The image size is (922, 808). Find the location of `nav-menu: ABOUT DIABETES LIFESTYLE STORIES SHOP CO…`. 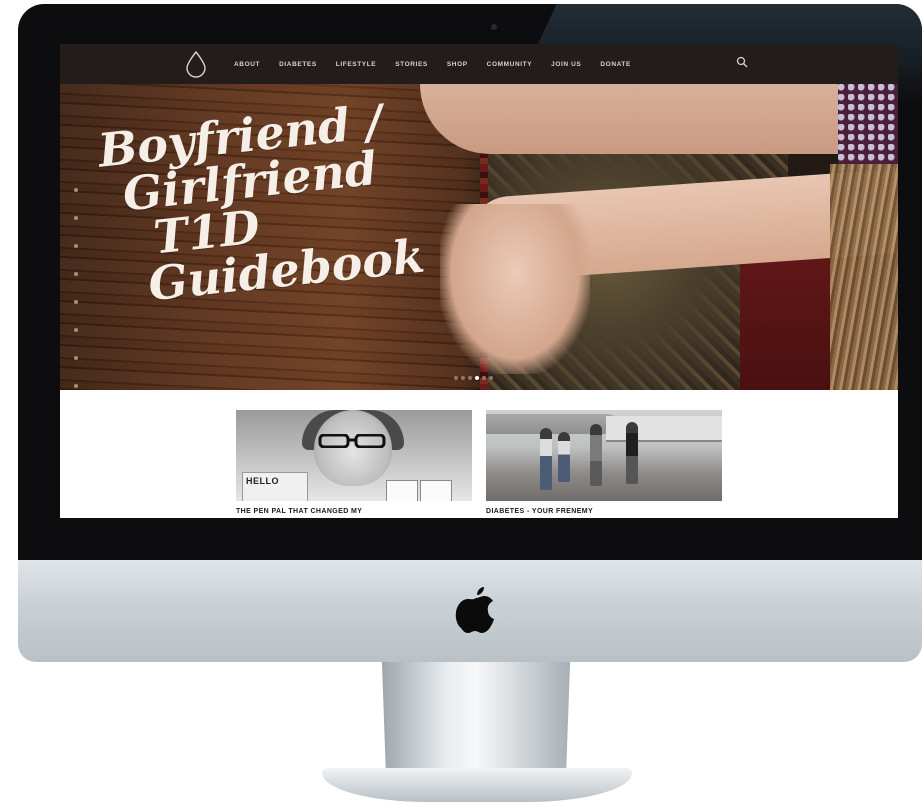

nav-menu: ABOUT DIABETES LIFESTYLE STORIES SHOP CO… is located at coordinates (442, 64).